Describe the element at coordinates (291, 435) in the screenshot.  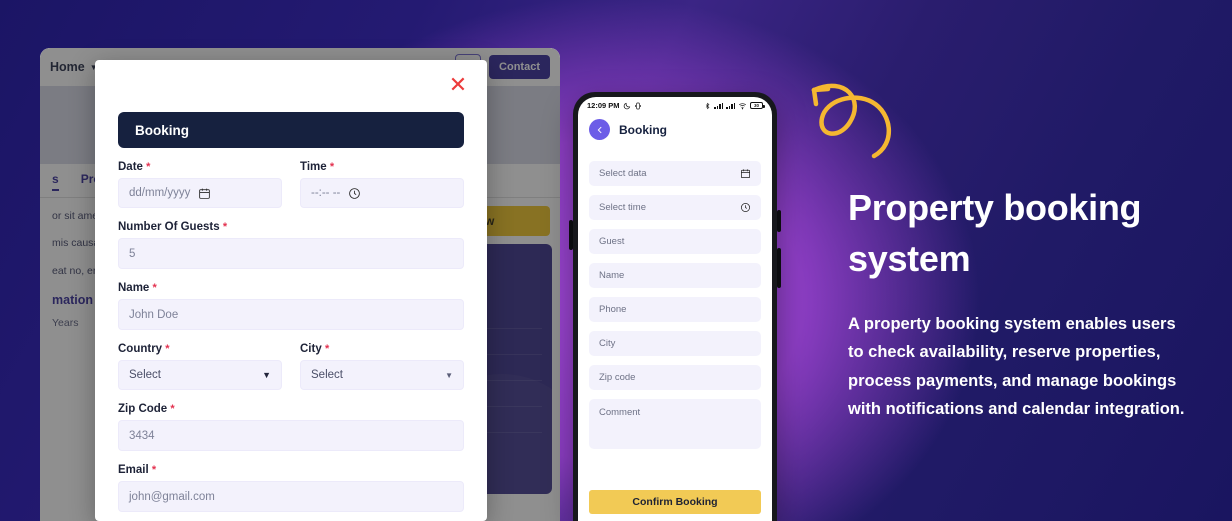
I see `zip-input: 3434` at that location.